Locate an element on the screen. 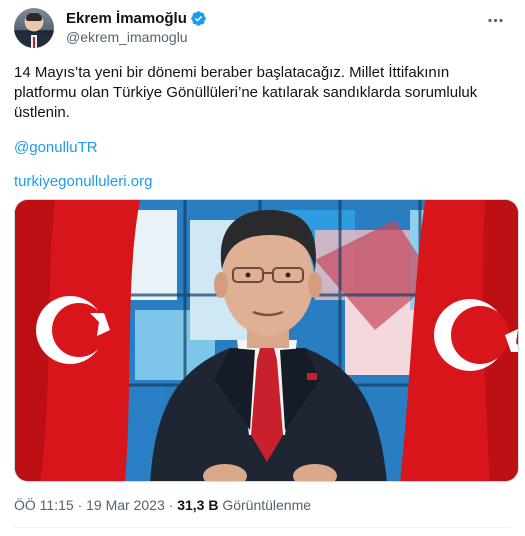  tweet-date: 19 Mar 2023 is located at coordinates (125, 505).